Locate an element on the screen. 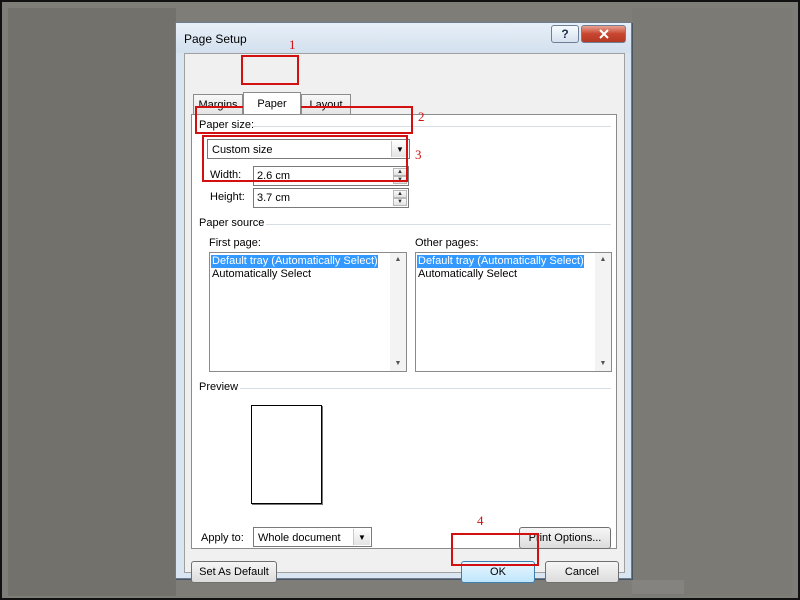 This screenshot has width=800, height=600. close-button is located at coordinates (603, 34).